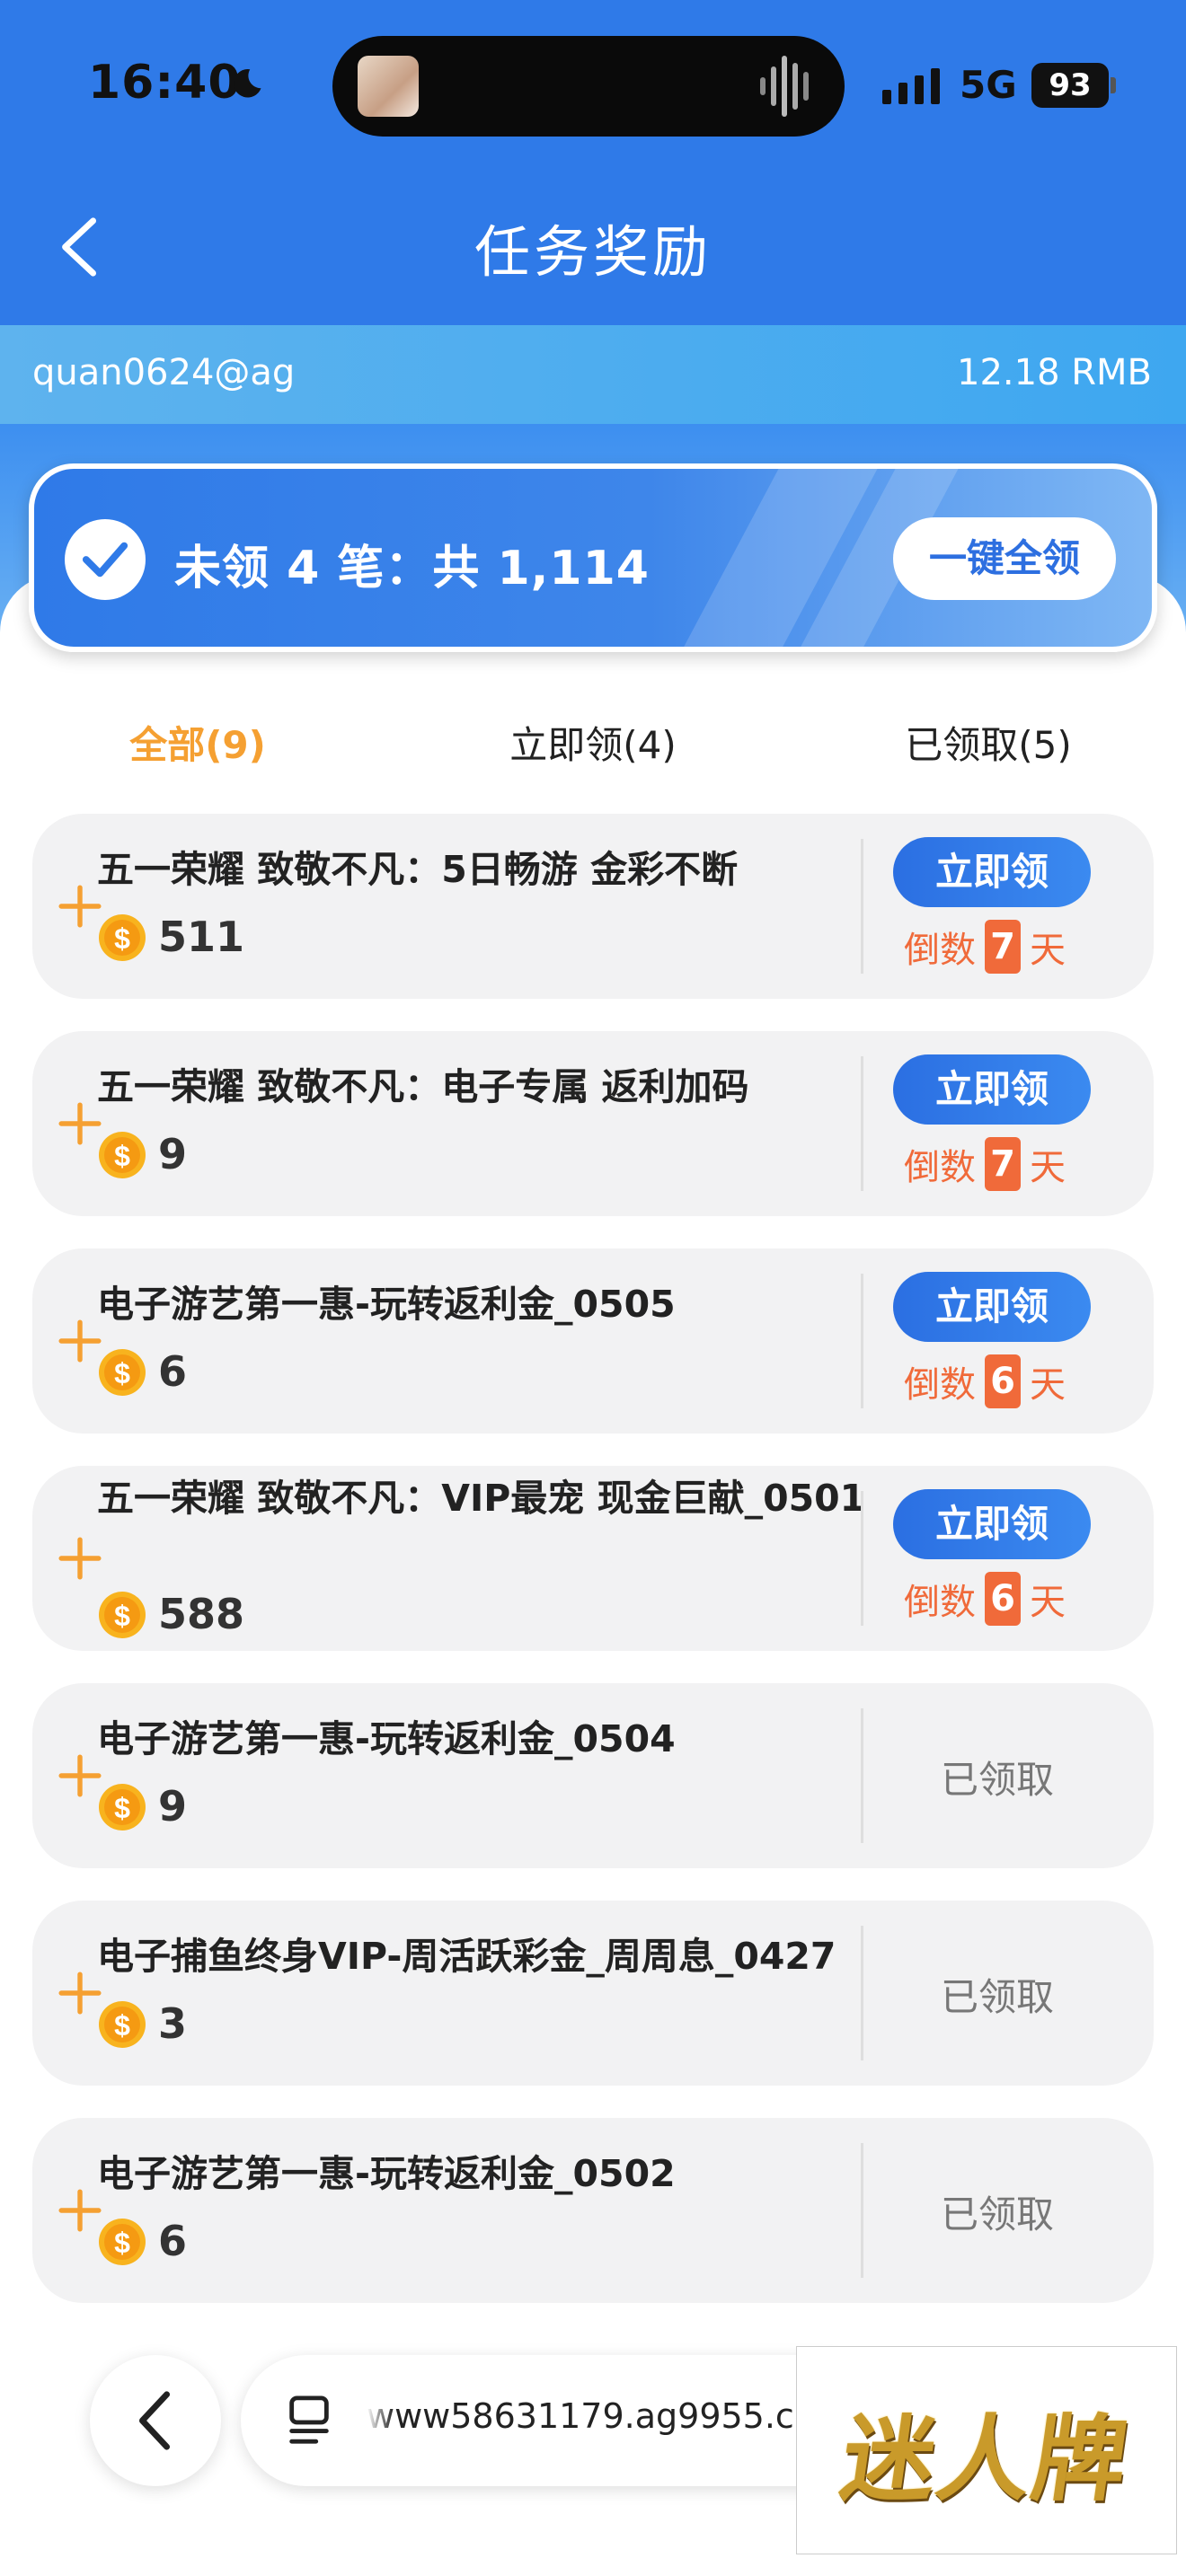 This screenshot has height=2576, width=1186. I want to click on signal-icon, so click(911, 86).